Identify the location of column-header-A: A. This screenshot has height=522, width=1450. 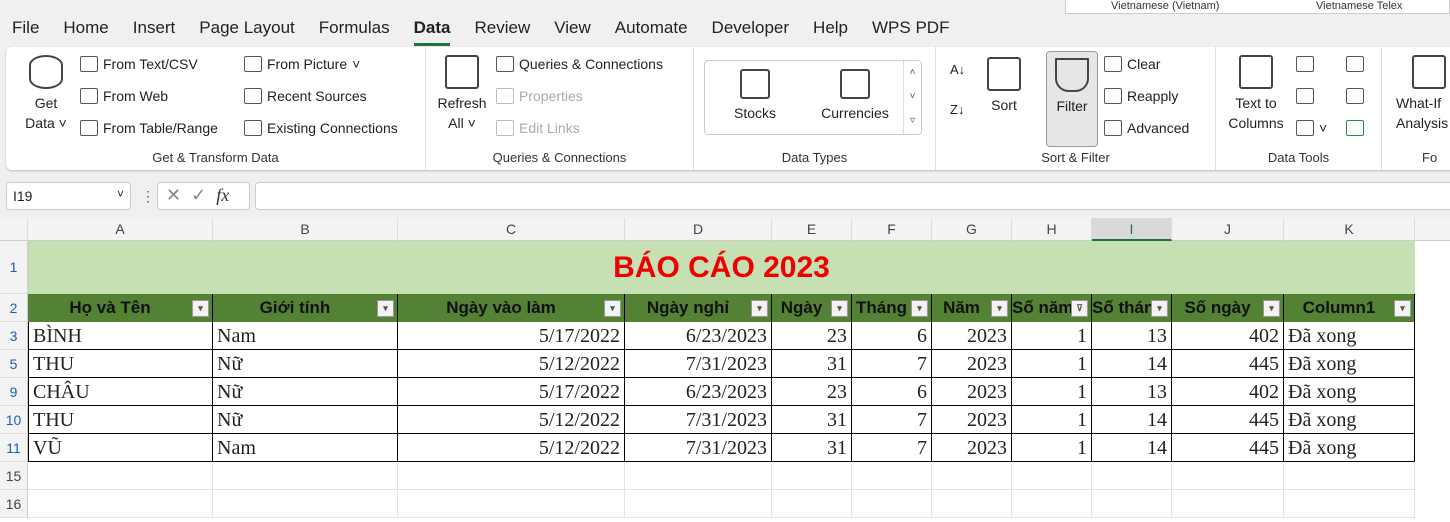
(120, 229).